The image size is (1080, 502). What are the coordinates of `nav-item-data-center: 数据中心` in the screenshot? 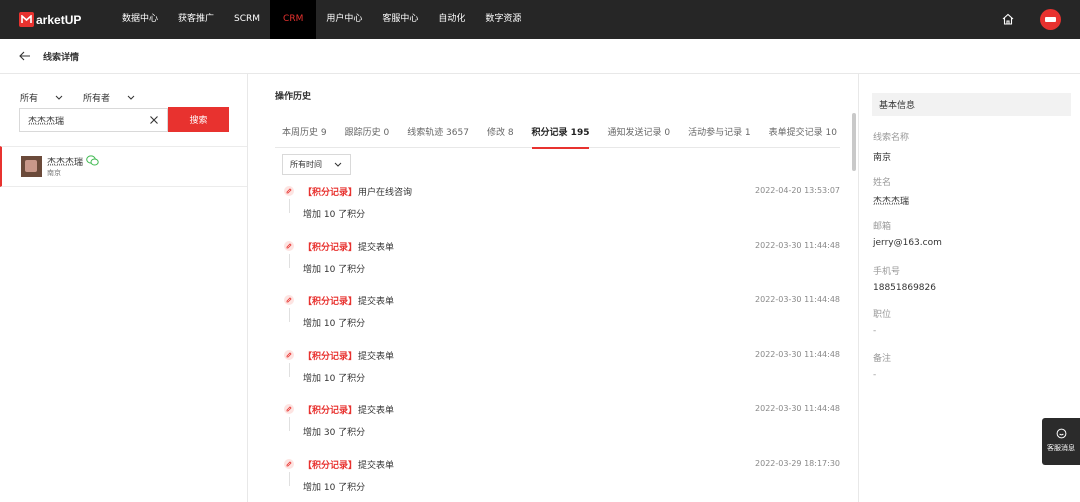 It's located at (140, 19).